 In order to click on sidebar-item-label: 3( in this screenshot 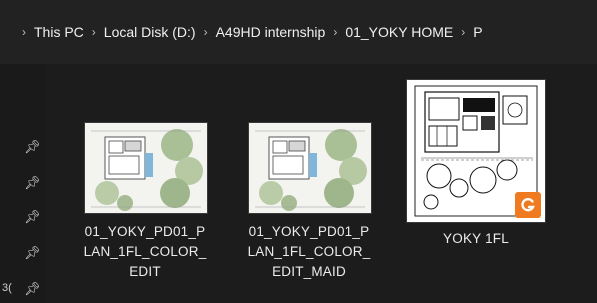, I will do `click(7, 288)`.